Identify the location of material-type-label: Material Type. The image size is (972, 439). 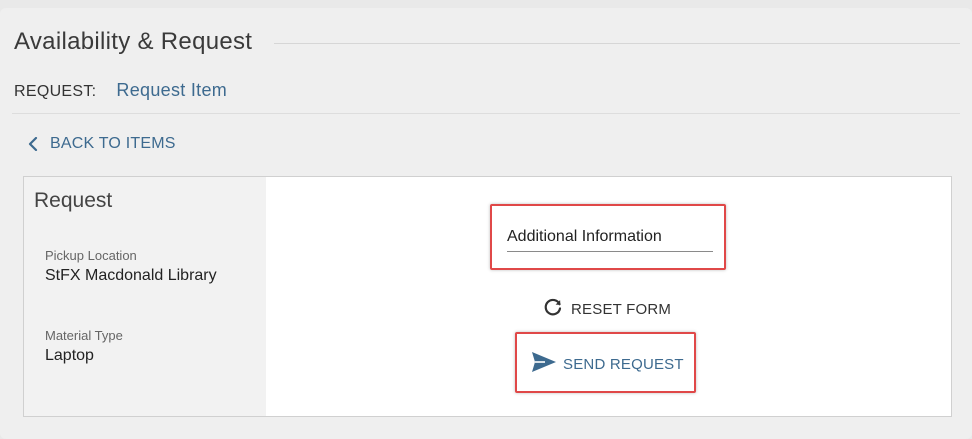
(84, 335).